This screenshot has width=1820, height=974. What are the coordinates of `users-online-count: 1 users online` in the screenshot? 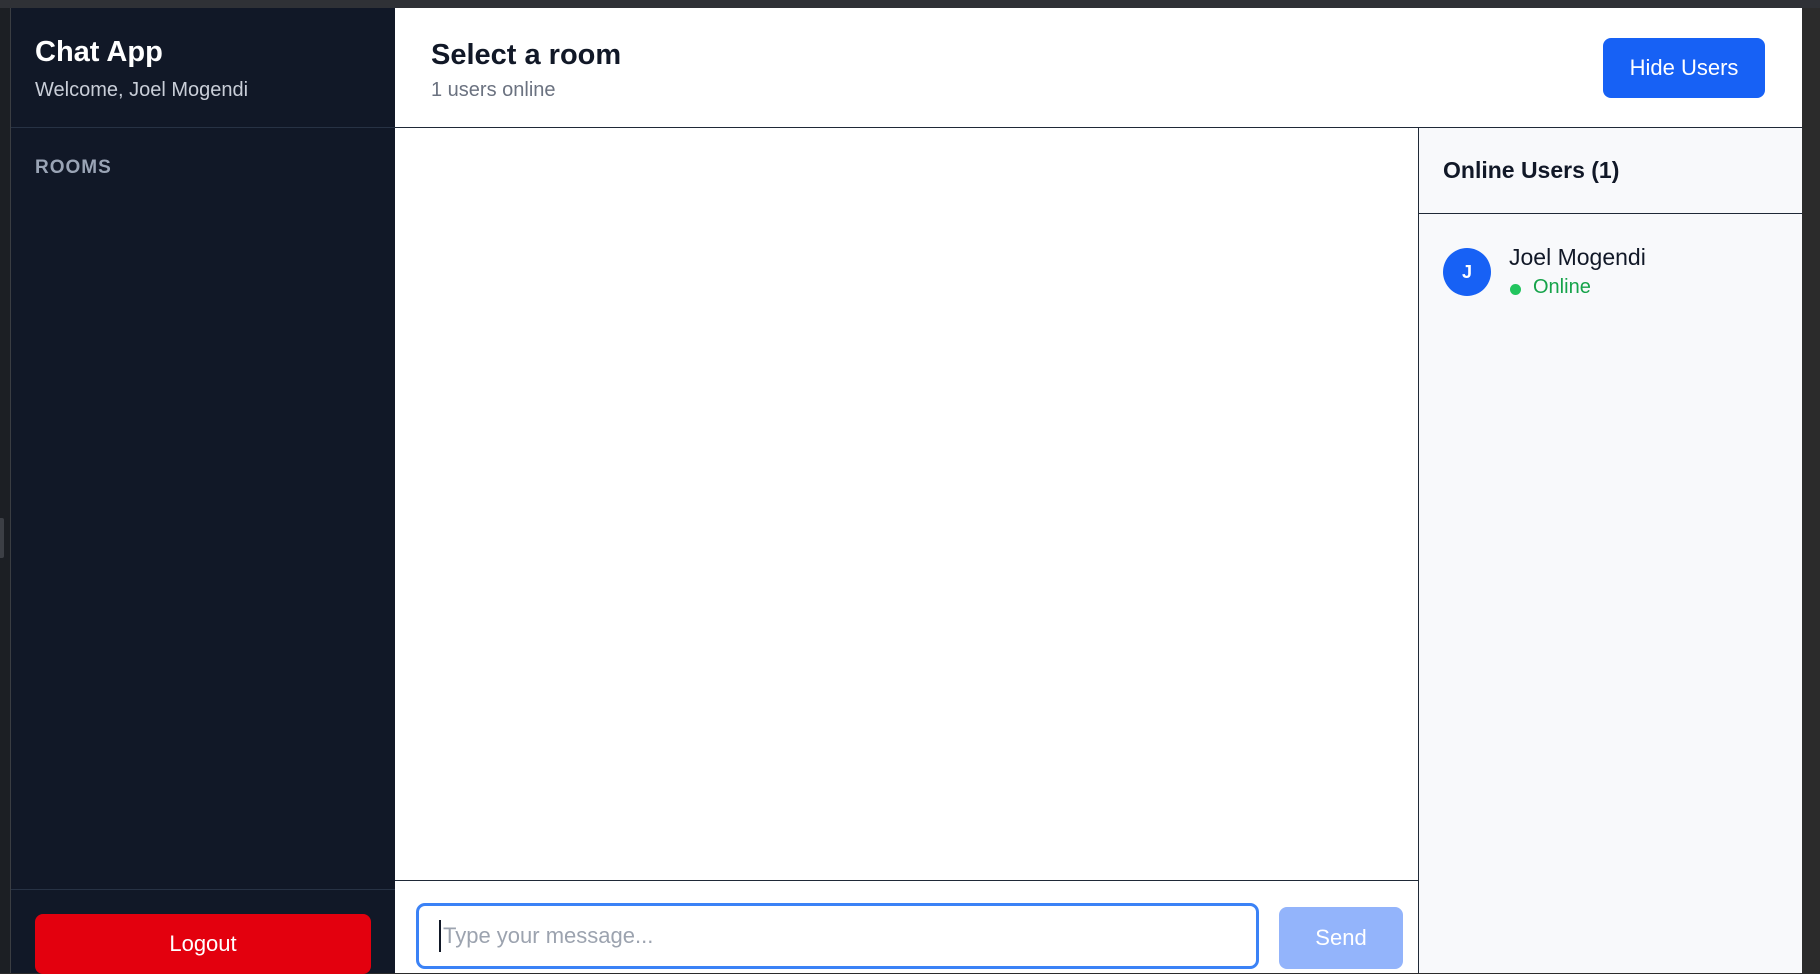 It's located at (493, 90).